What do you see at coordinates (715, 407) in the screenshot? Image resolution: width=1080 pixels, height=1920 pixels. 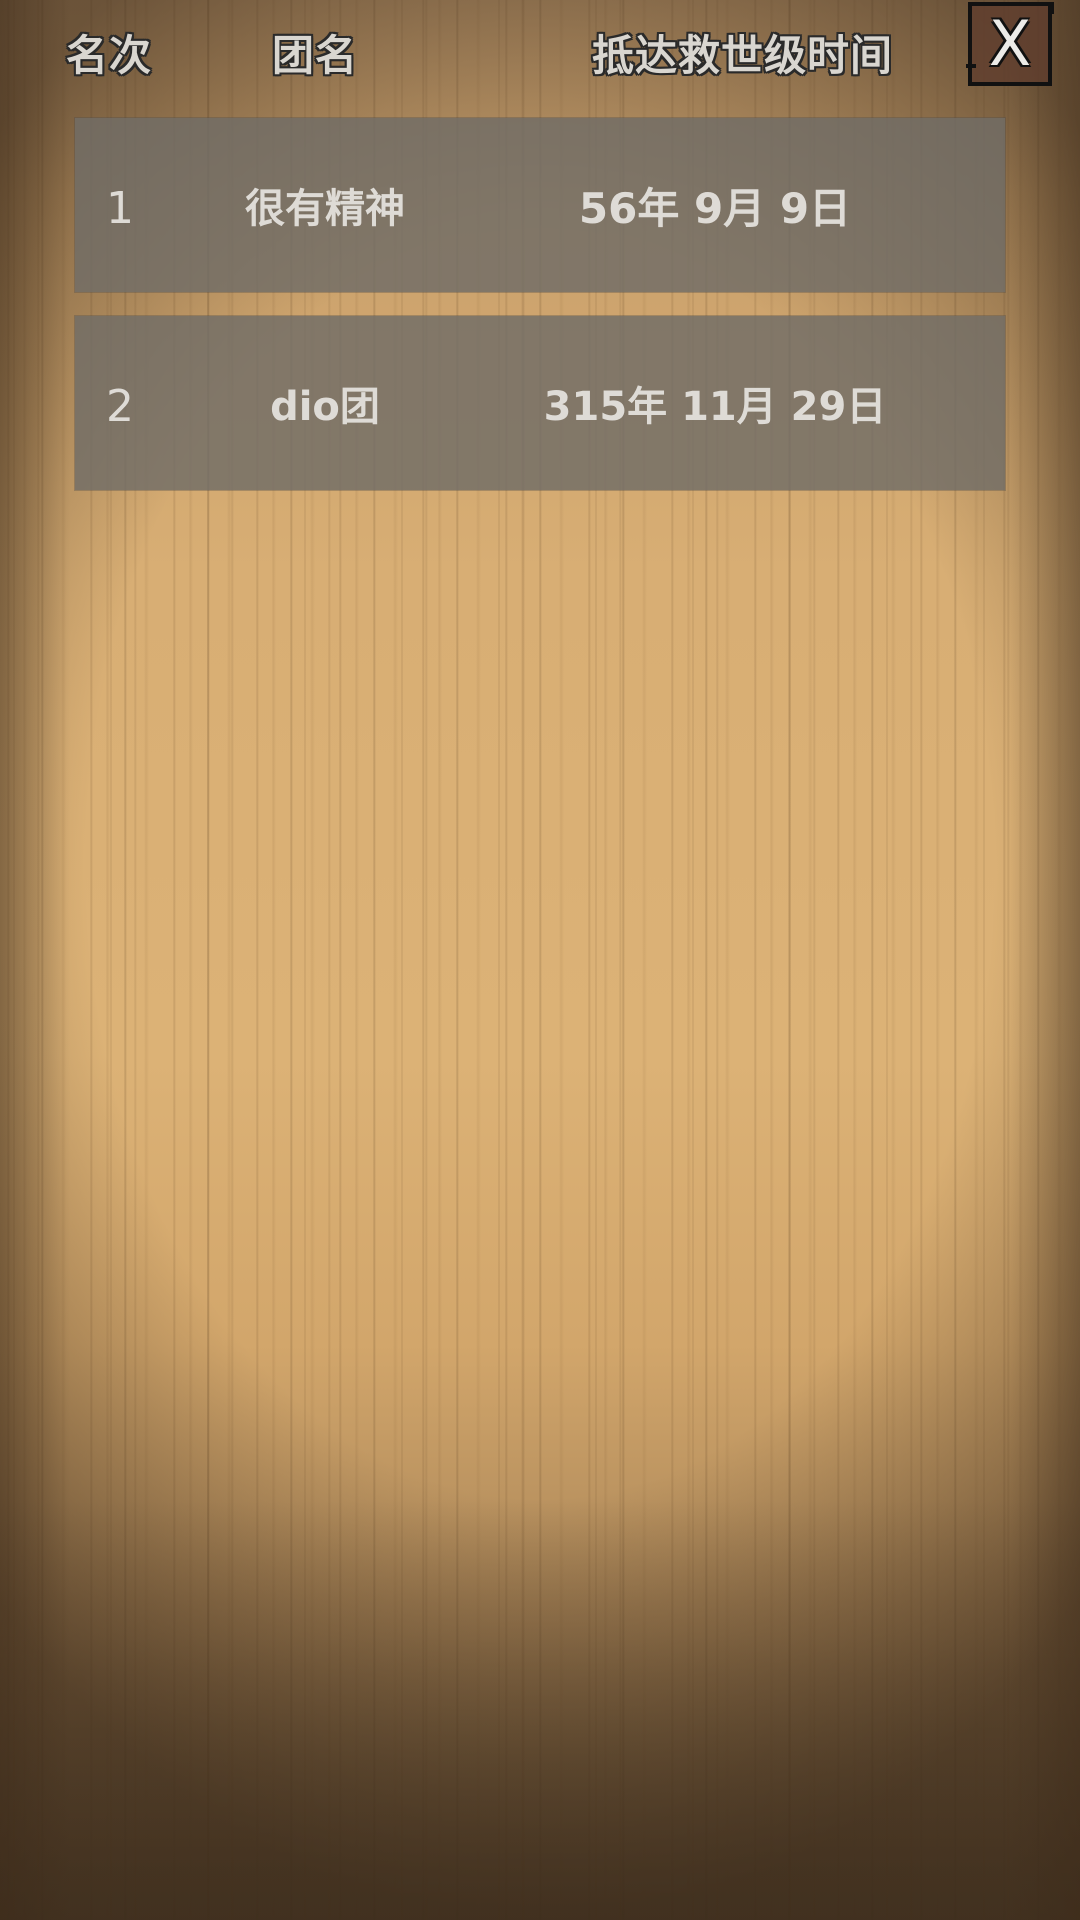 I see `row-arrival-time: 315年 11月 29日` at bounding box center [715, 407].